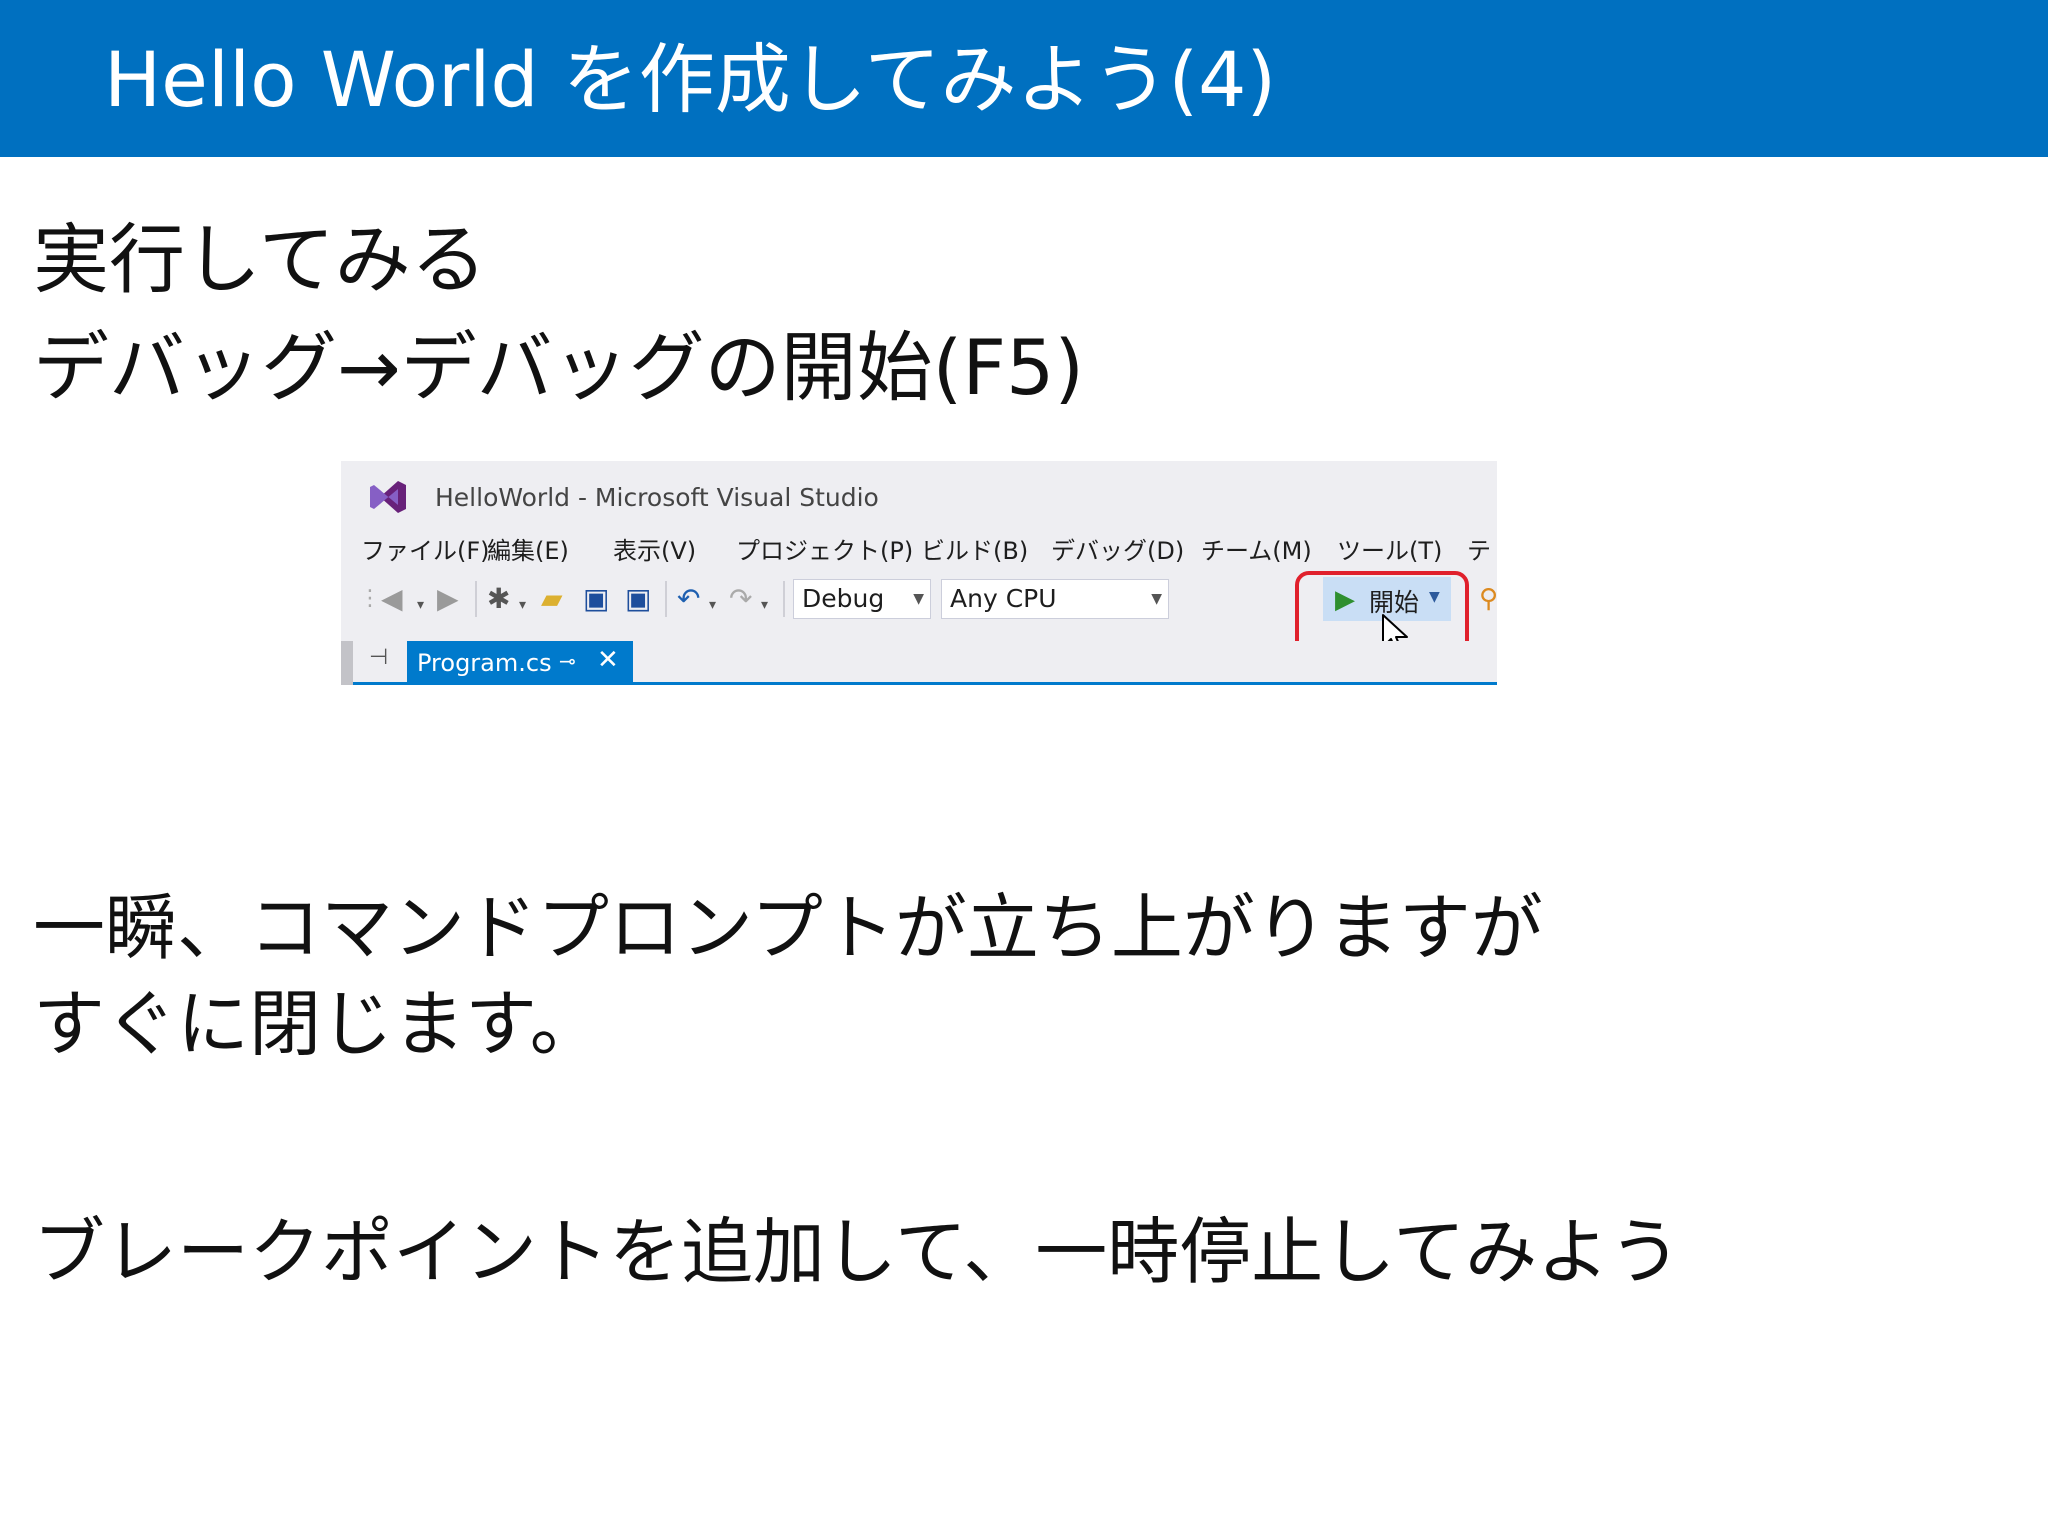  What do you see at coordinates (392, 599) in the screenshot?
I see `back-icon: ◀` at bounding box center [392, 599].